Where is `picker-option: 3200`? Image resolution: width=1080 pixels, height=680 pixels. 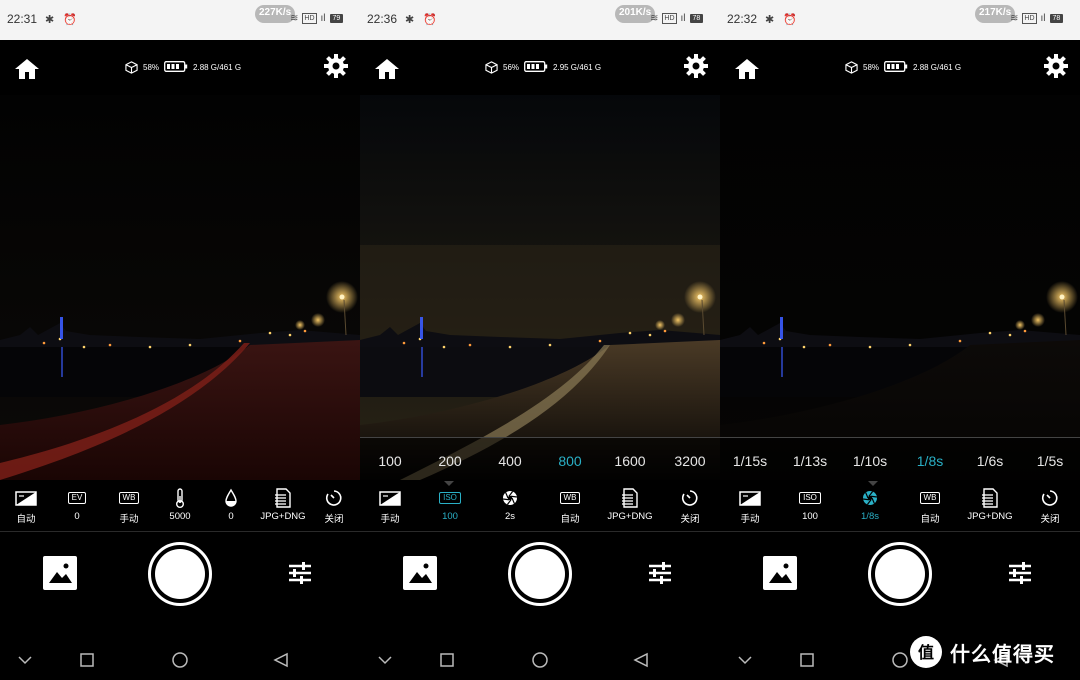
picker-option: 3200 is located at coordinates (690, 461).